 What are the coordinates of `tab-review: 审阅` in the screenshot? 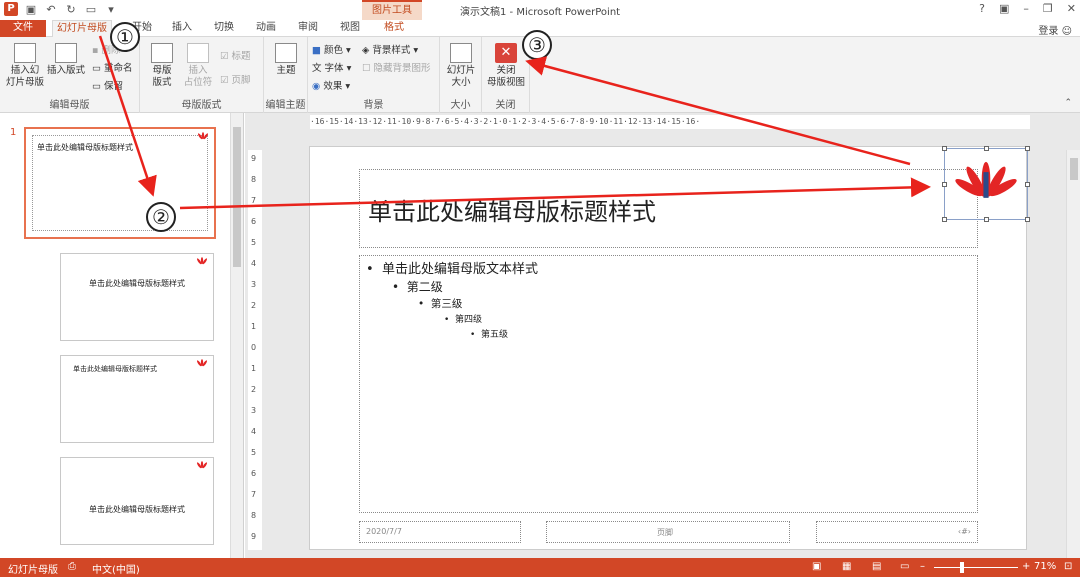 It's located at (308, 28).